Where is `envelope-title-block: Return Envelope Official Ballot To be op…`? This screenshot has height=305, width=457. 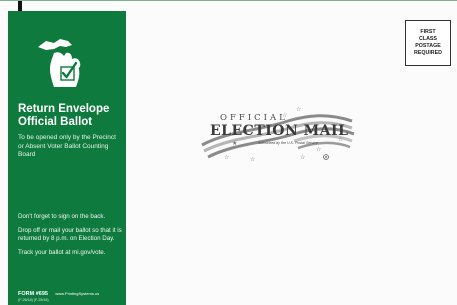
envelope-title-block: Return Envelope Official Ballot To be op… is located at coordinates (70, 131).